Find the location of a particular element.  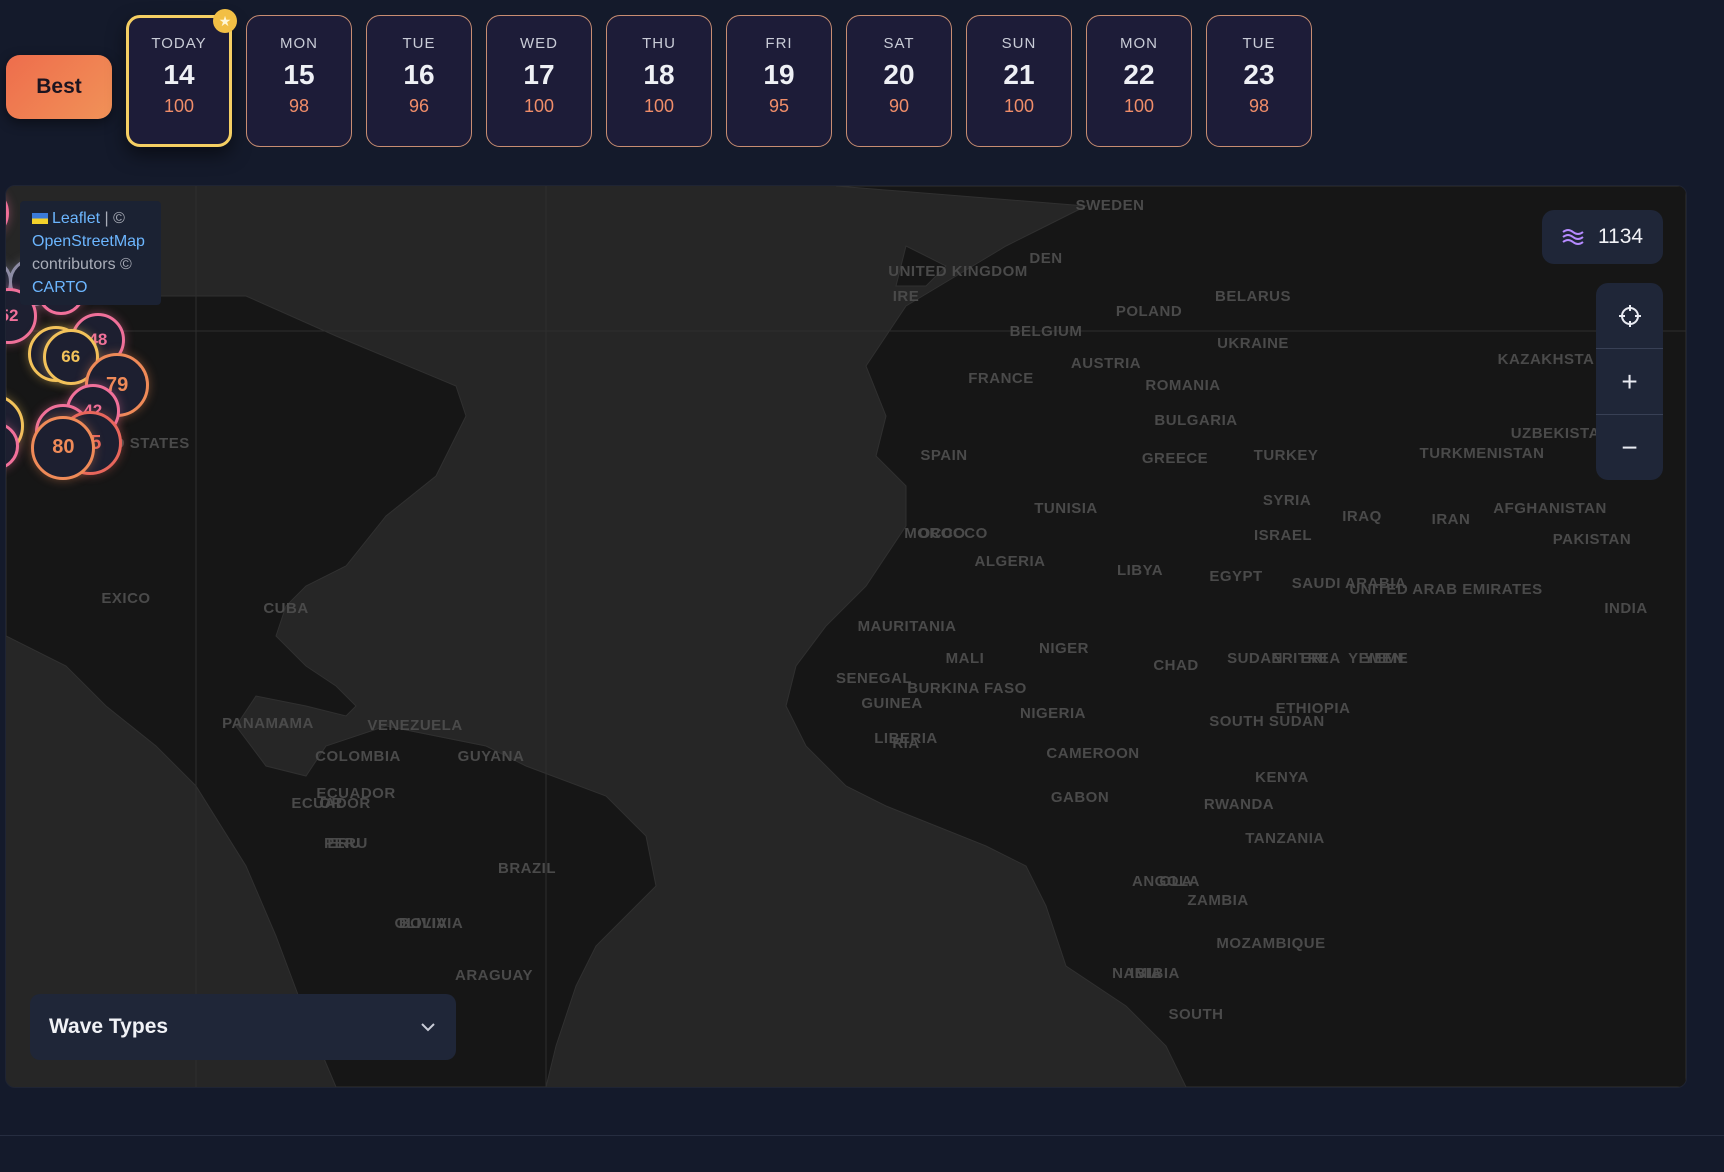

day-name: THU is located at coordinates (659, 43).